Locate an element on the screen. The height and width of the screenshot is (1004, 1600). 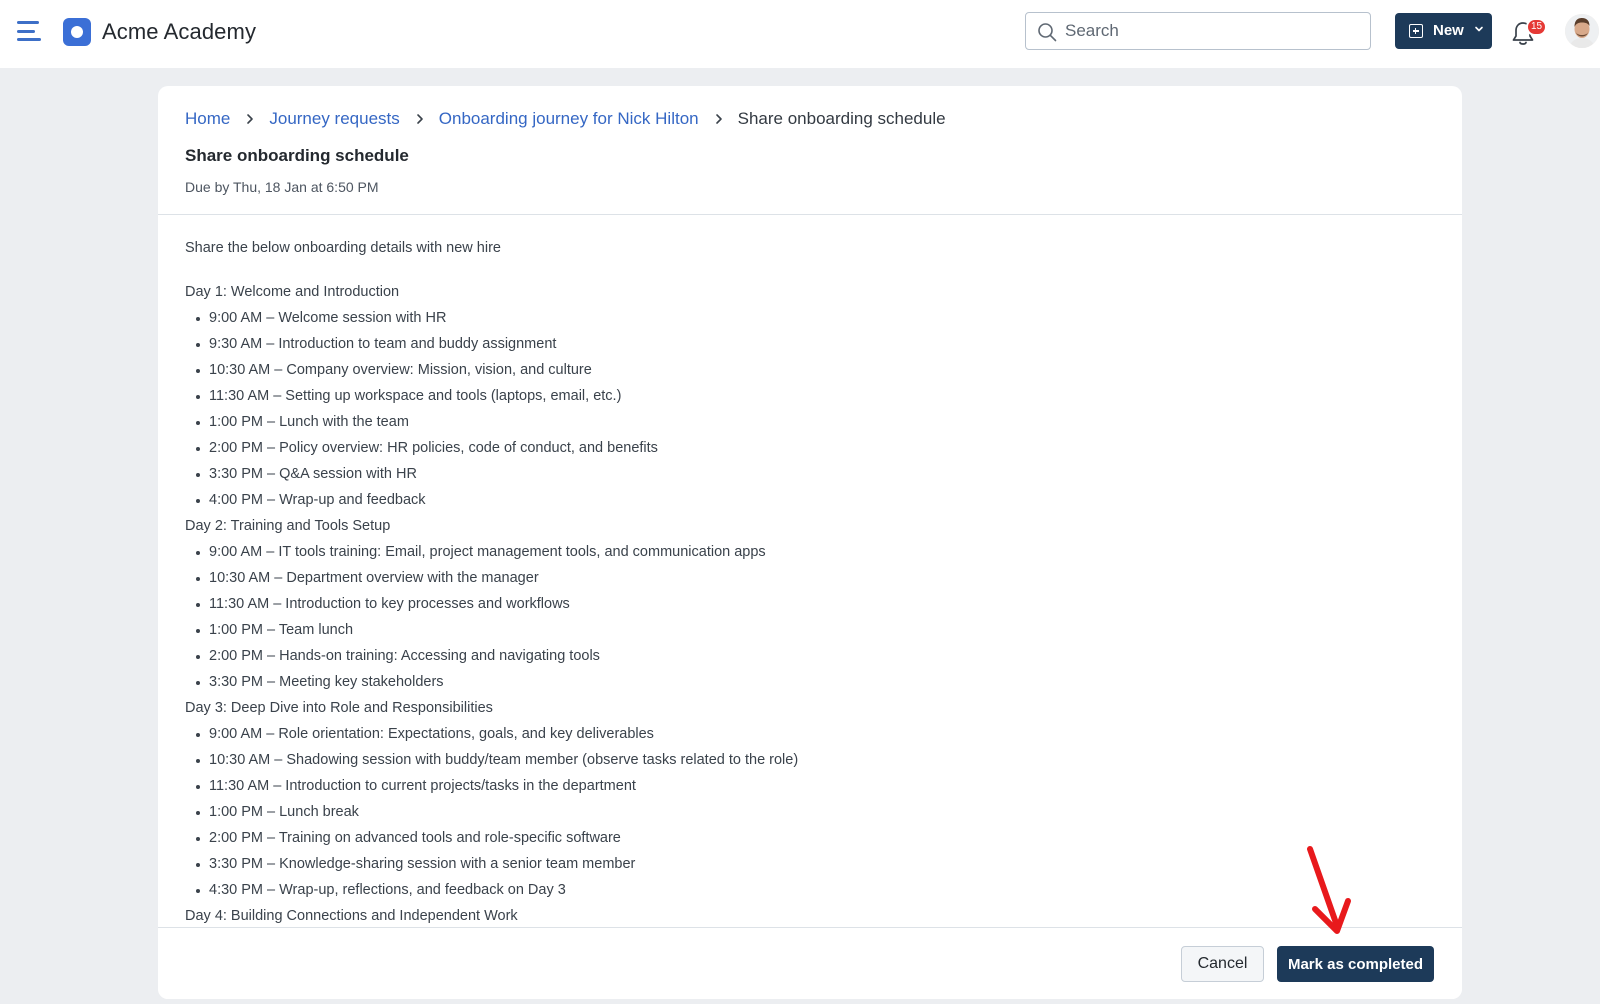
schedule-item: 4:00 PM – Wrap-up and feedback is located at coordinates (810, 500).